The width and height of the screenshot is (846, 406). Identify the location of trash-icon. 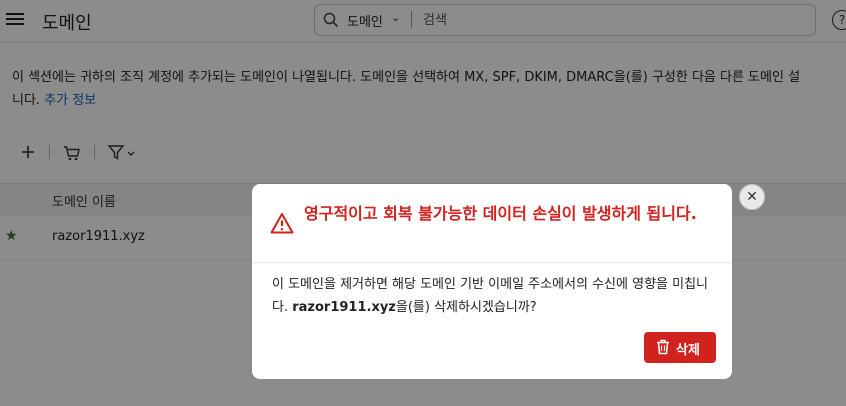
(663, 347).